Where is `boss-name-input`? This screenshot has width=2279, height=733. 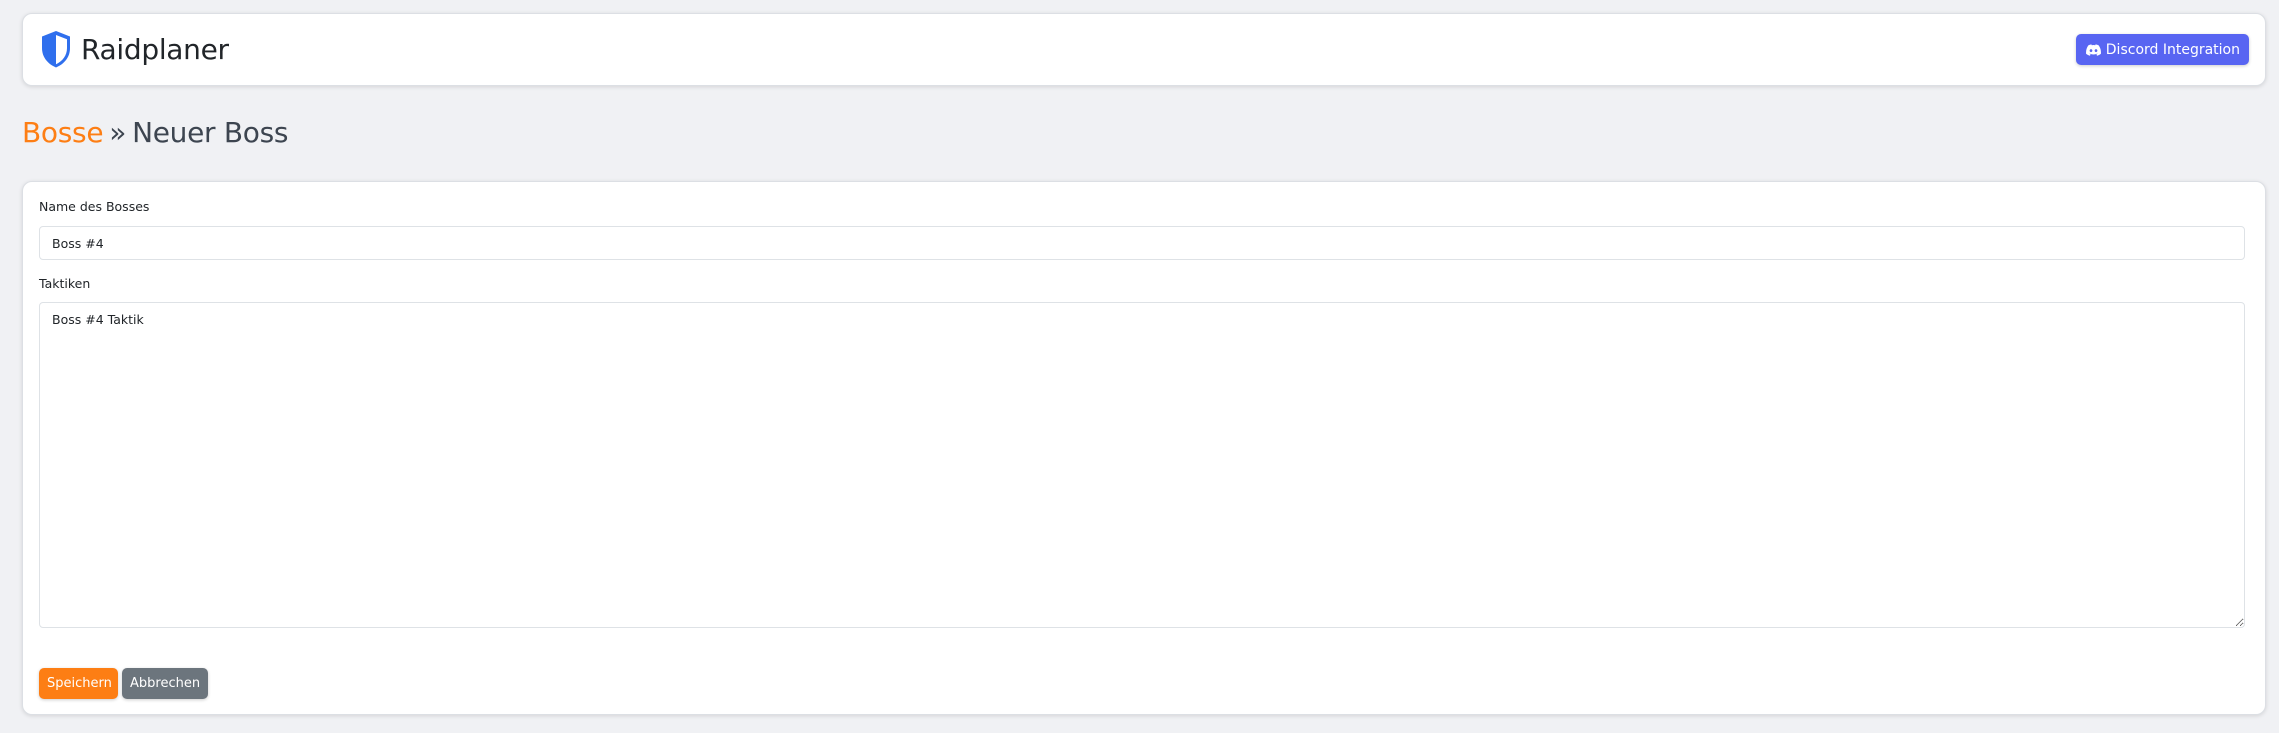 boss-name-input is located at coordinates (1142, 243).